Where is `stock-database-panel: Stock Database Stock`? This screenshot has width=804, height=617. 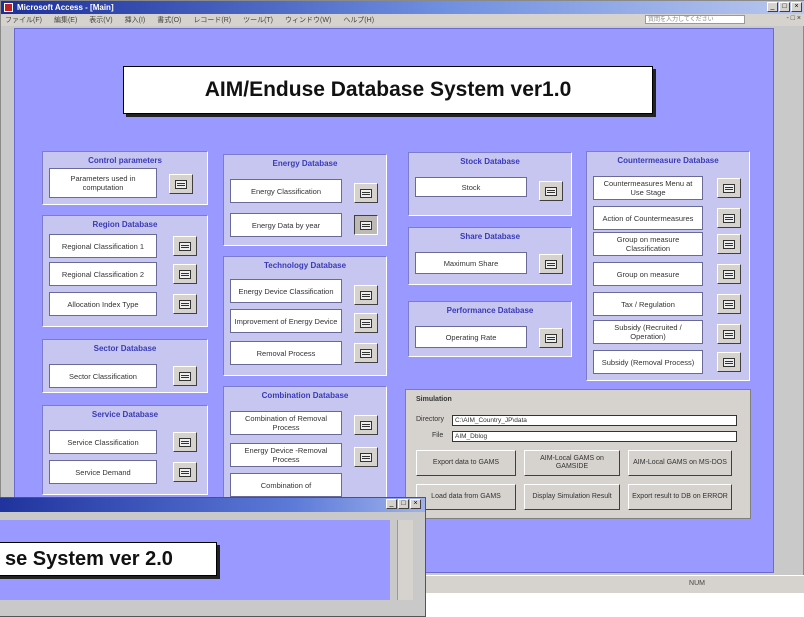
stock-database-panel: Stock Database Stock is located at coordinates (490, 184).